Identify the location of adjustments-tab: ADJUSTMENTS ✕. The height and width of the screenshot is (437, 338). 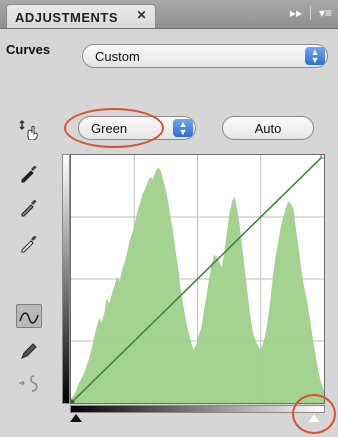
(81, 16).